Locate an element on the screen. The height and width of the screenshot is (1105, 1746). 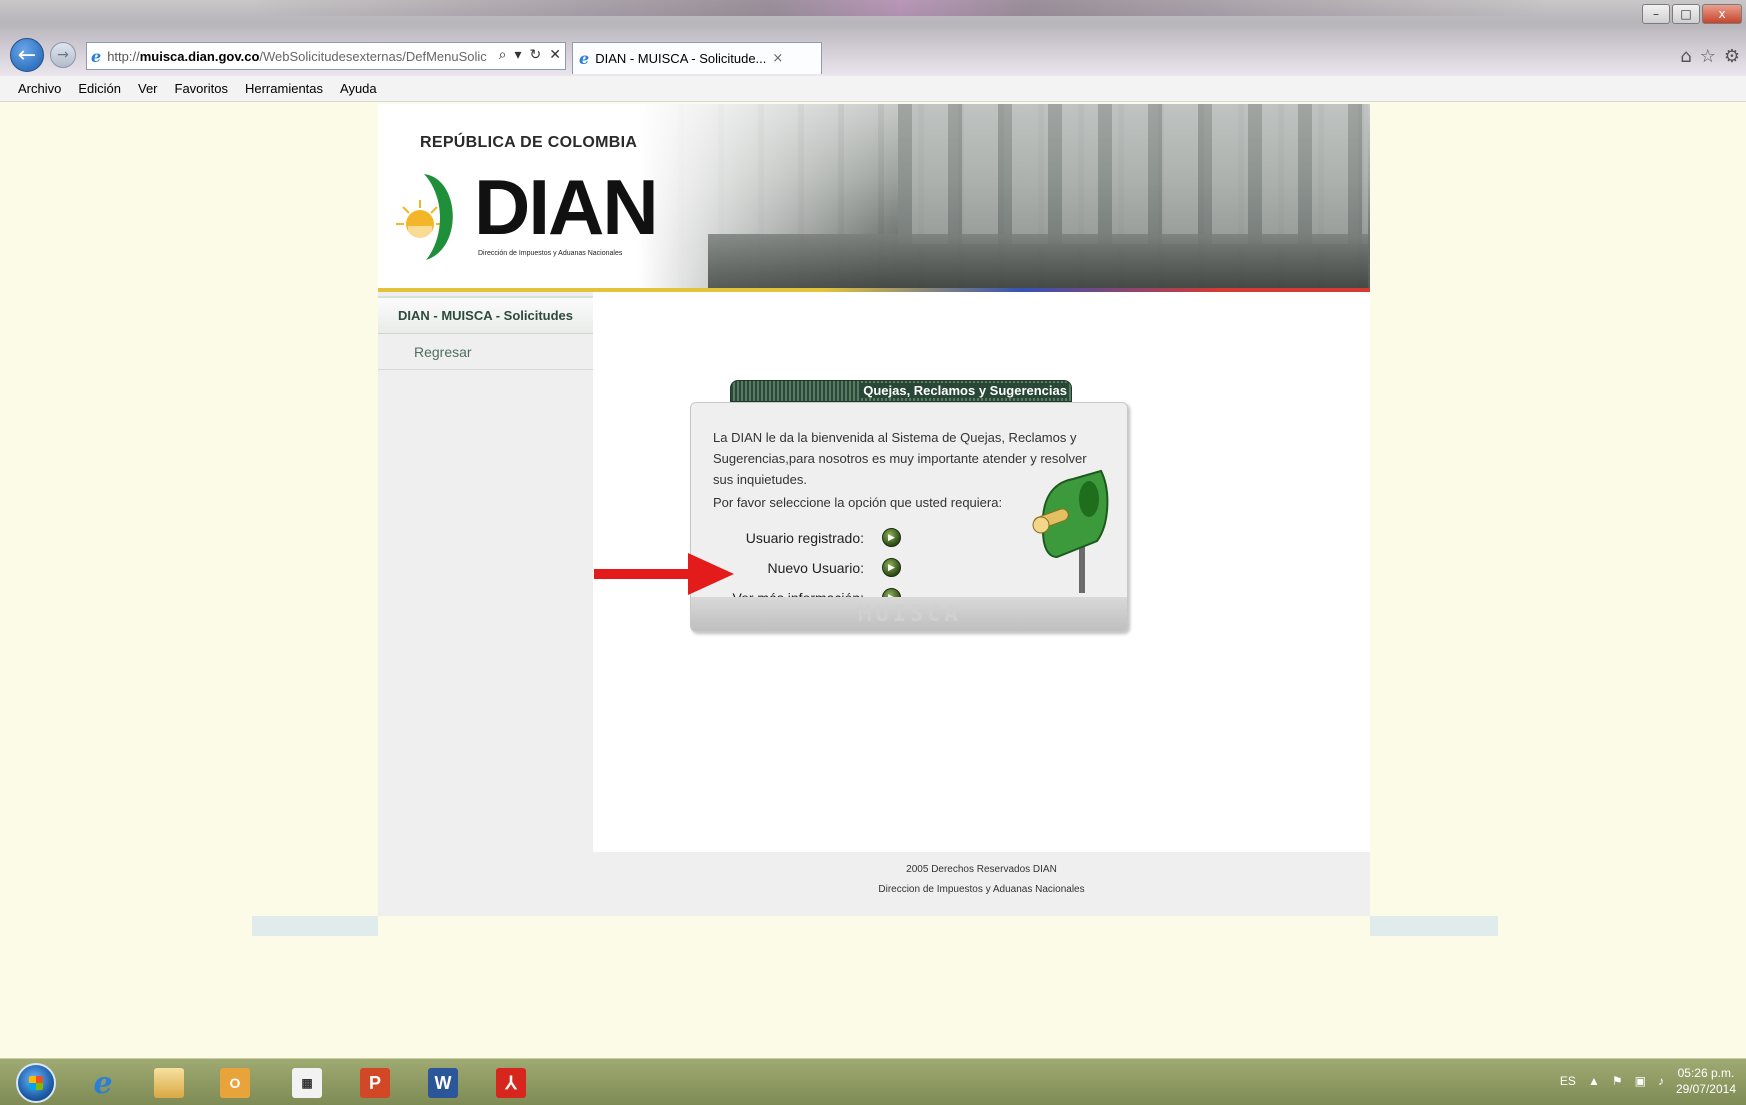
volume-icon: ♪ is located at coordinates (1661, 1081).